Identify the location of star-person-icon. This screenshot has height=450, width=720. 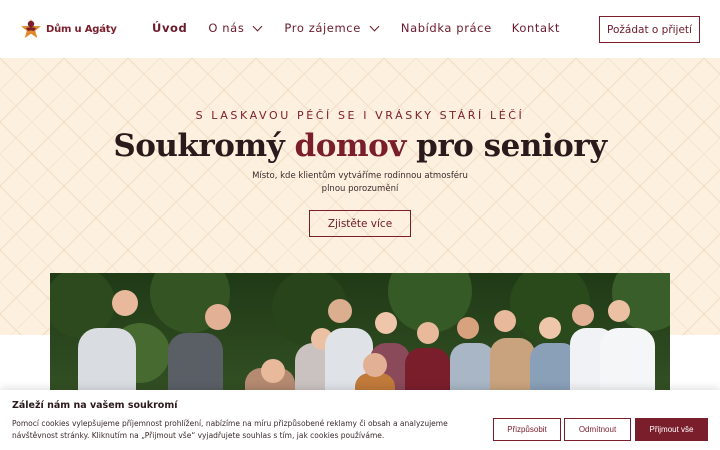
(31, 29).